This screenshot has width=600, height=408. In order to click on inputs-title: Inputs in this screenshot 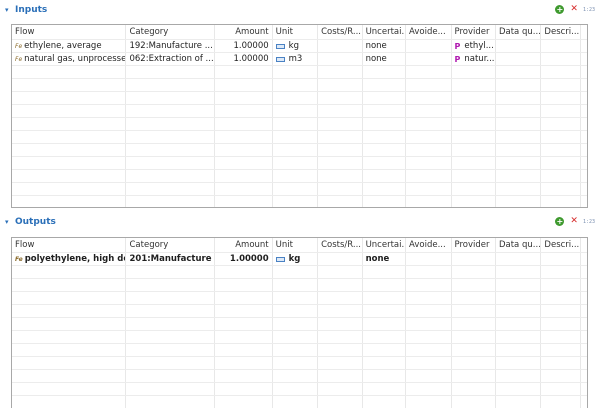, I will do `click(31, 9)`.